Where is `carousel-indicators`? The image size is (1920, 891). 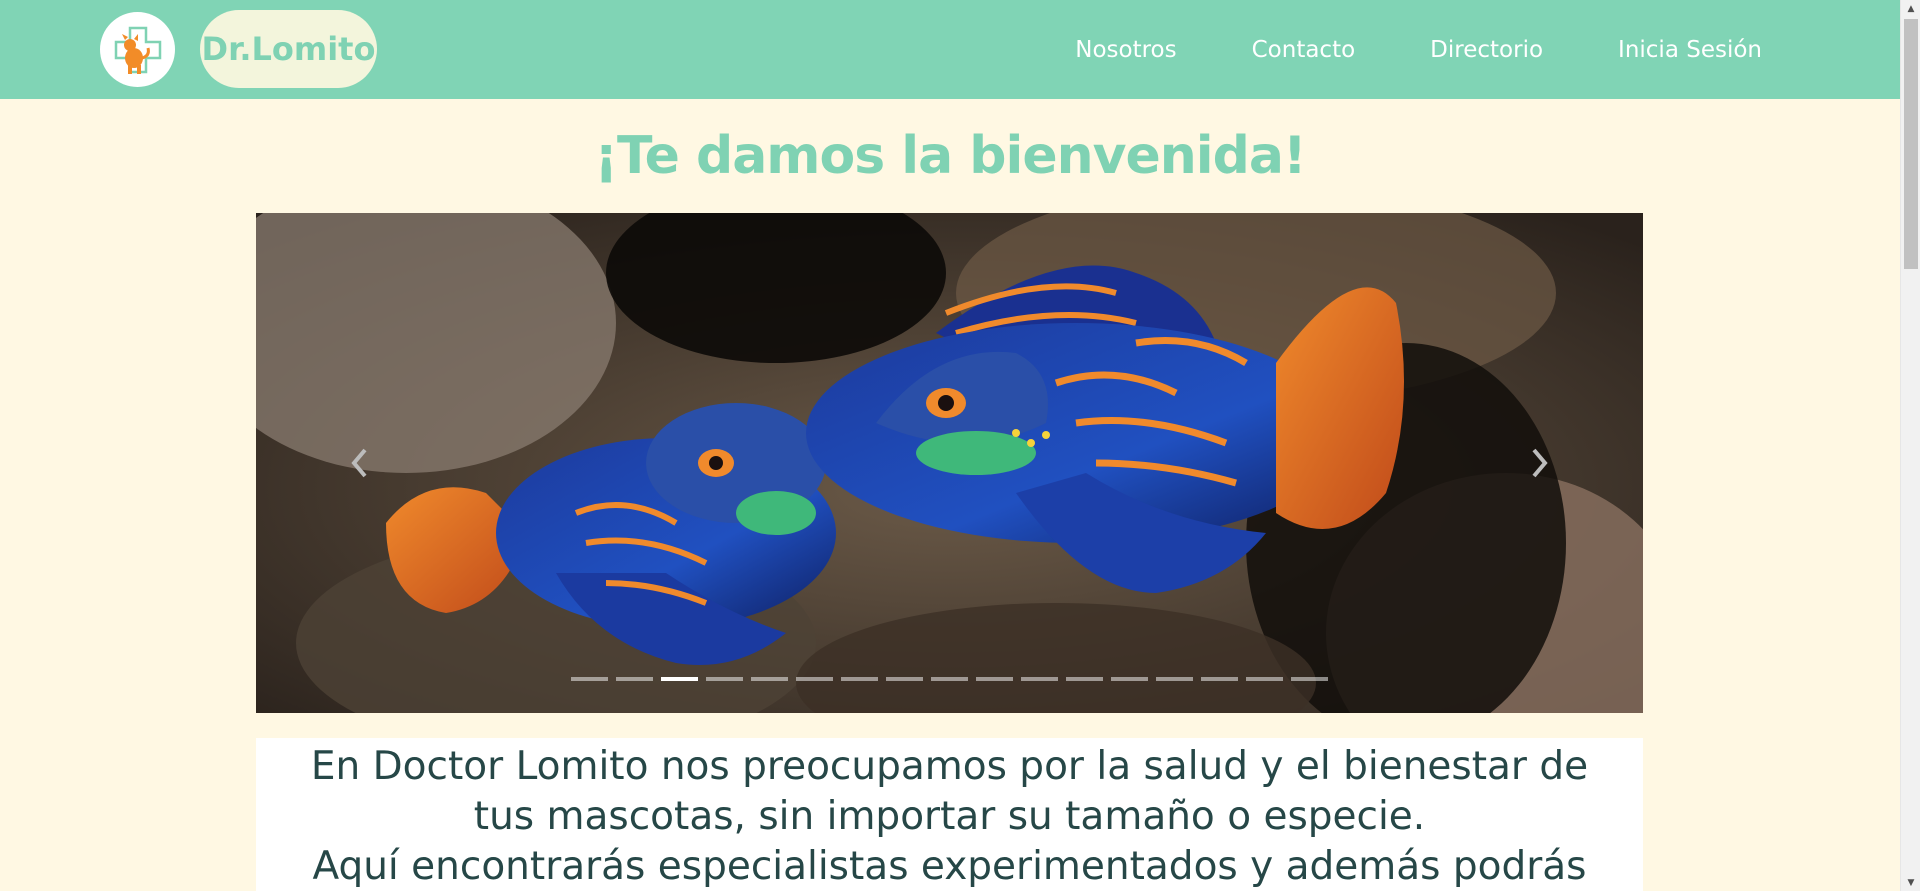 carousel-indicators is located at coordinates (949, 679).